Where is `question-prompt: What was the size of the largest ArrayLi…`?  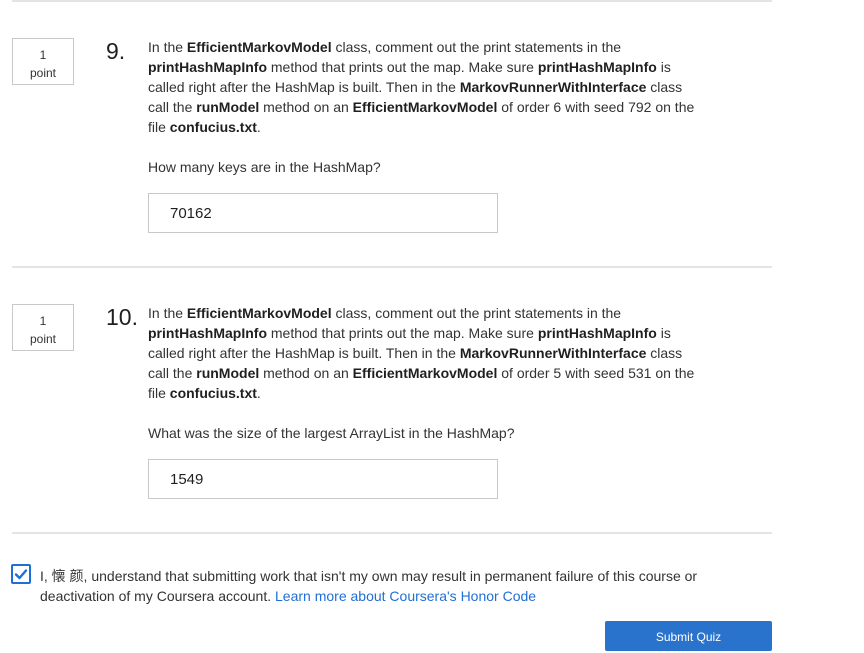 question-prompt: What was the size of the largest ArrayLi… is located at coordinates (331, 433).